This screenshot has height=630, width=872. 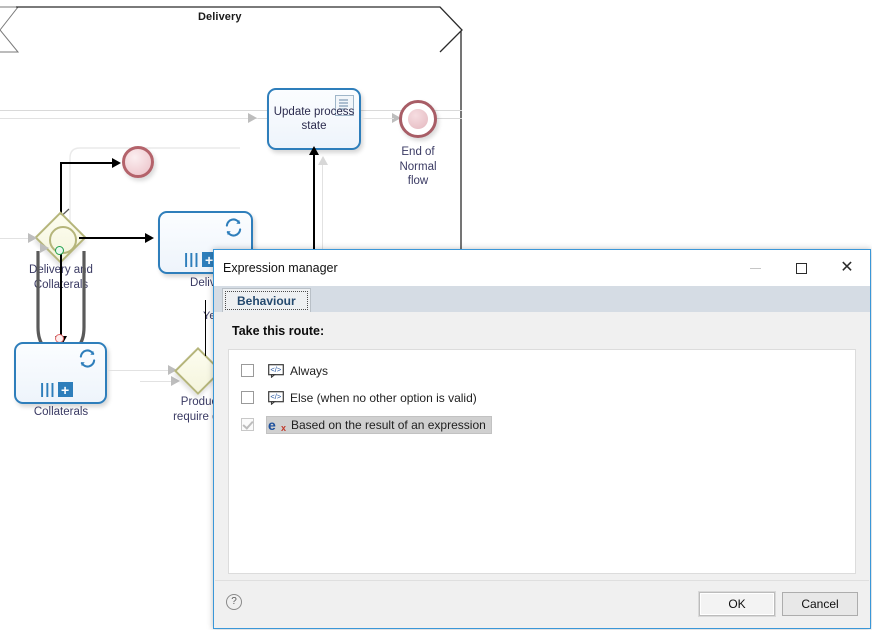 What do you see at coordinates (542, 397) in the screenshot?
I see `list-item: </> Else (when no other option is valid)` at bounding box center [542, 397].